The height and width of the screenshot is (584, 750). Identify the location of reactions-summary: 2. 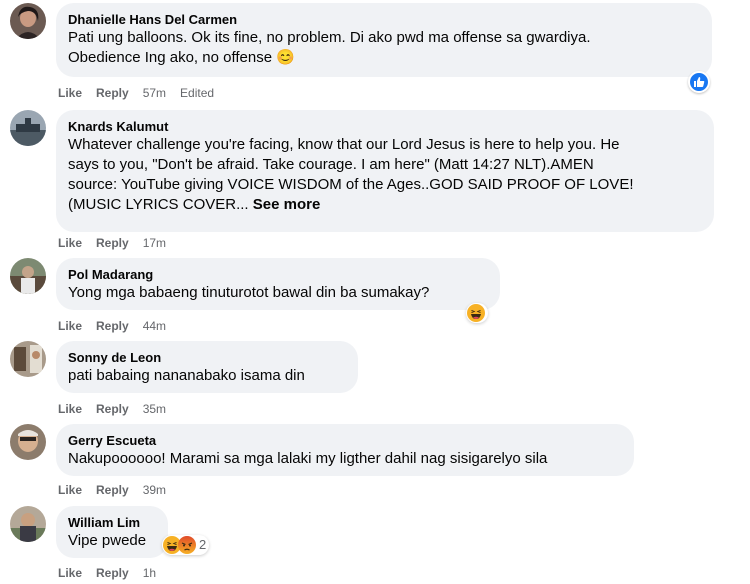
(186, 545).